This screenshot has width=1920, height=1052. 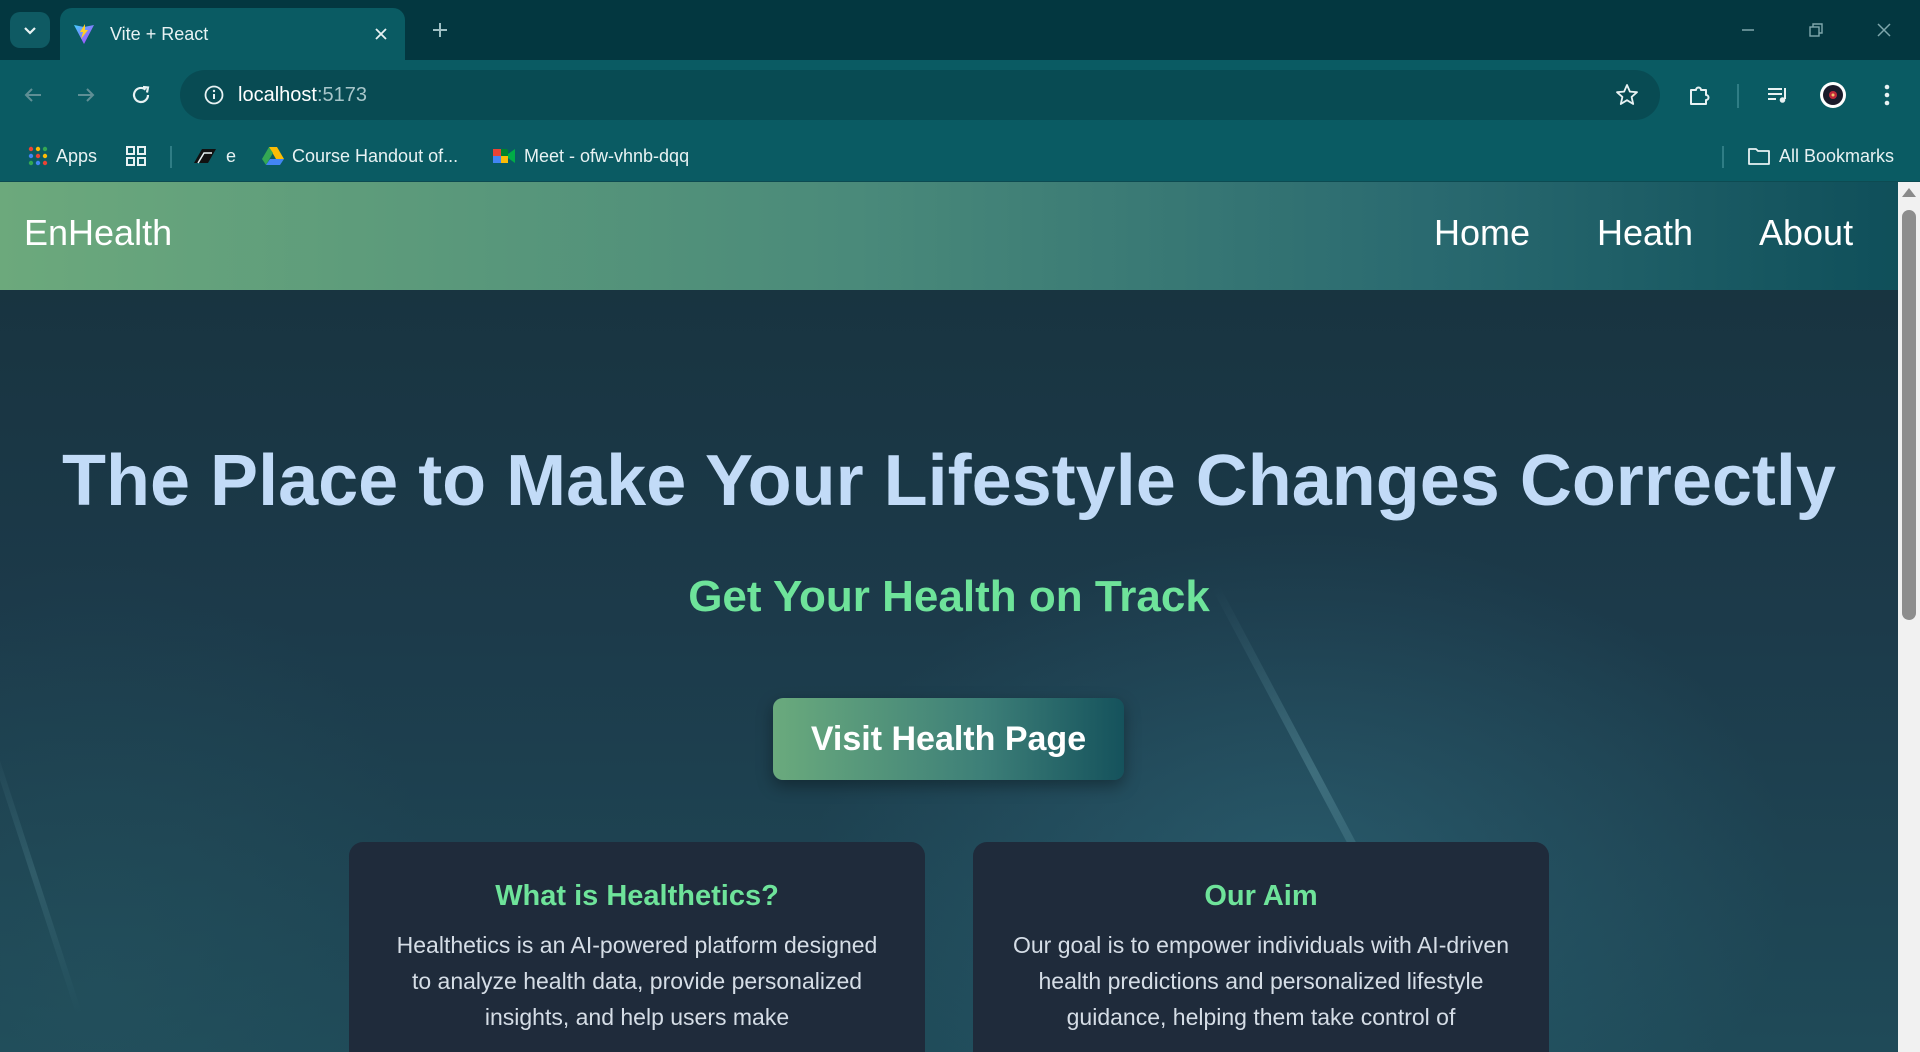 I want to click on restore-button, so click(x=1816, y=30).